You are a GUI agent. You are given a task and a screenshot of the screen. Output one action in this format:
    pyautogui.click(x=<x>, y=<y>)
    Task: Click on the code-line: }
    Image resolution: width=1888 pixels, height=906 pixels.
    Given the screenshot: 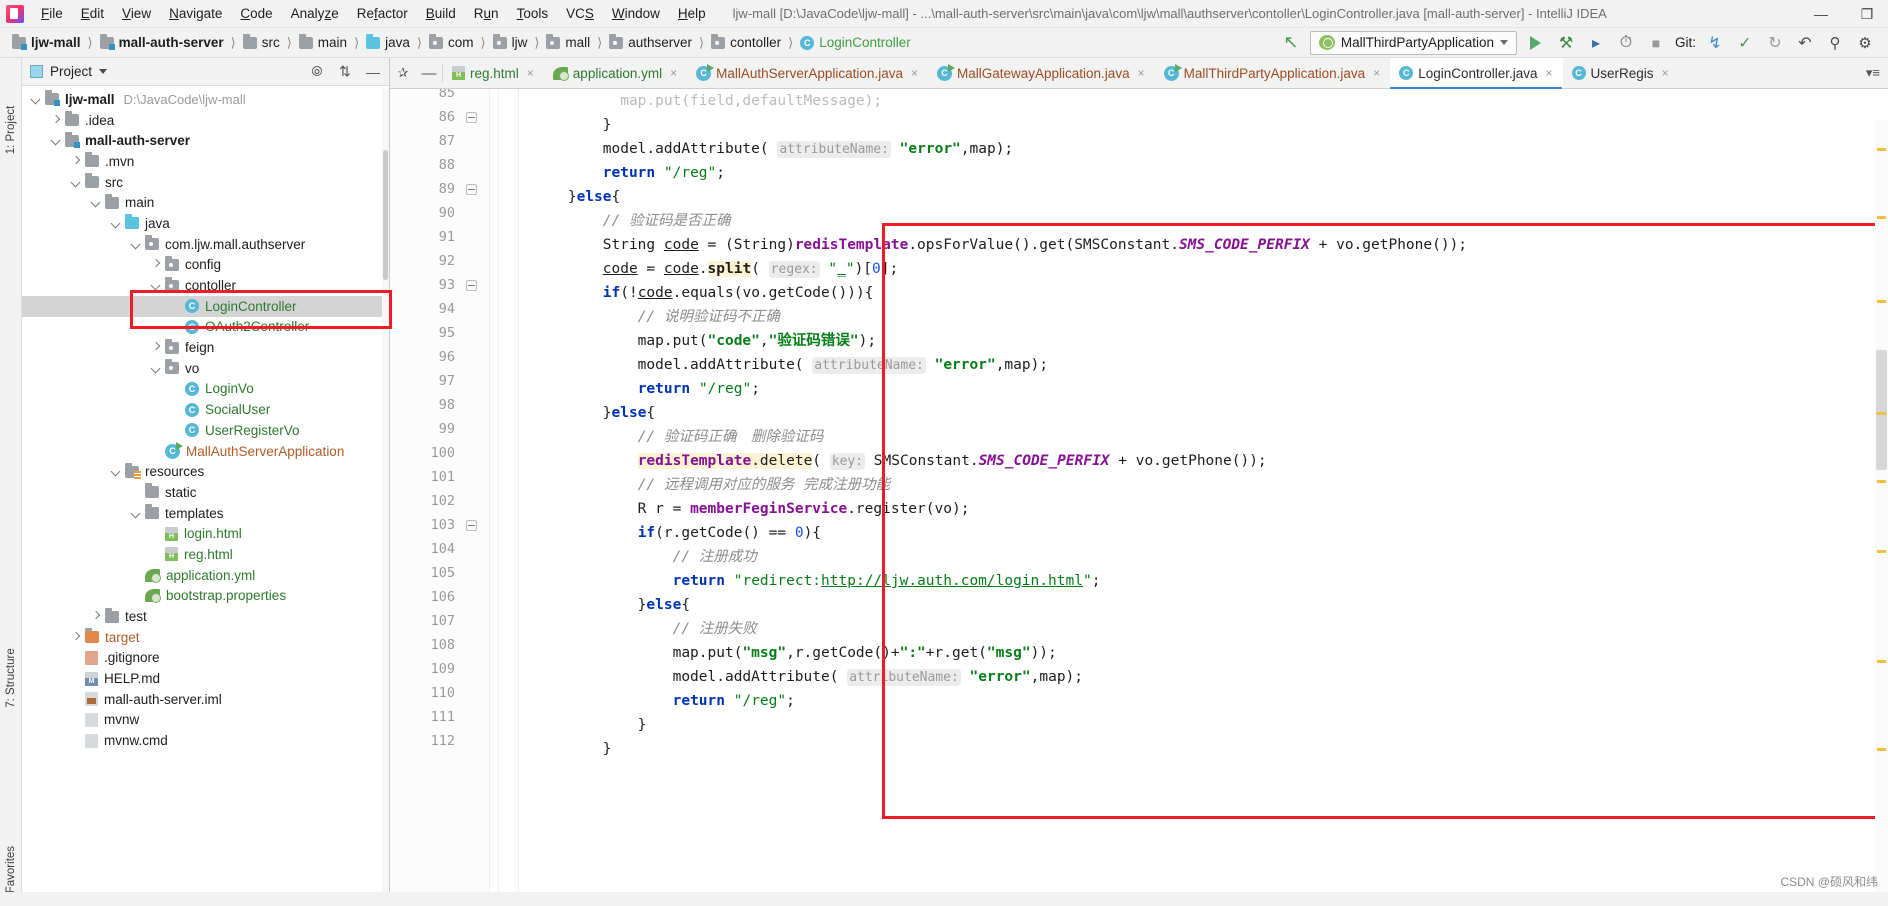 What is the action you would take?
    pyautogui.click(x=1193, y=725)
    